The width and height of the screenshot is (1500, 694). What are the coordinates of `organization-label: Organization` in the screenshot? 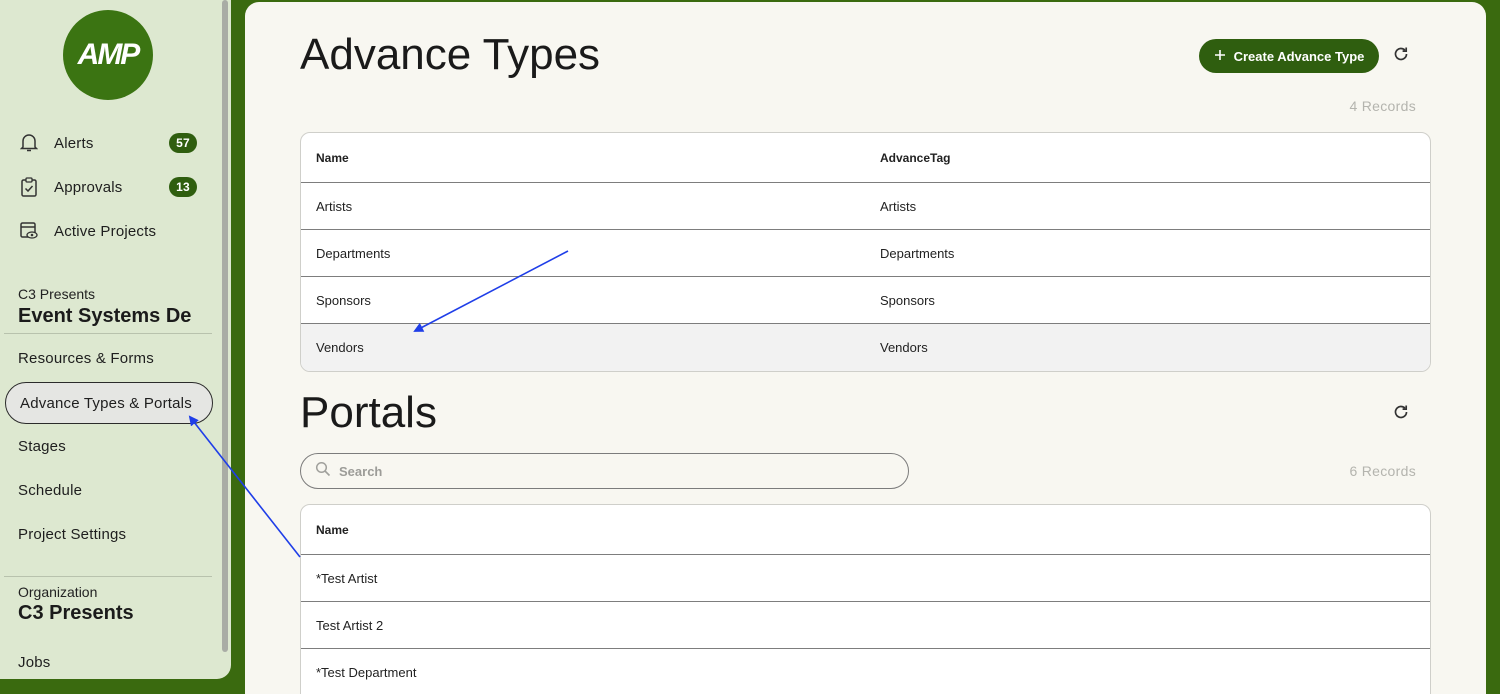 It's located at (58, 592).